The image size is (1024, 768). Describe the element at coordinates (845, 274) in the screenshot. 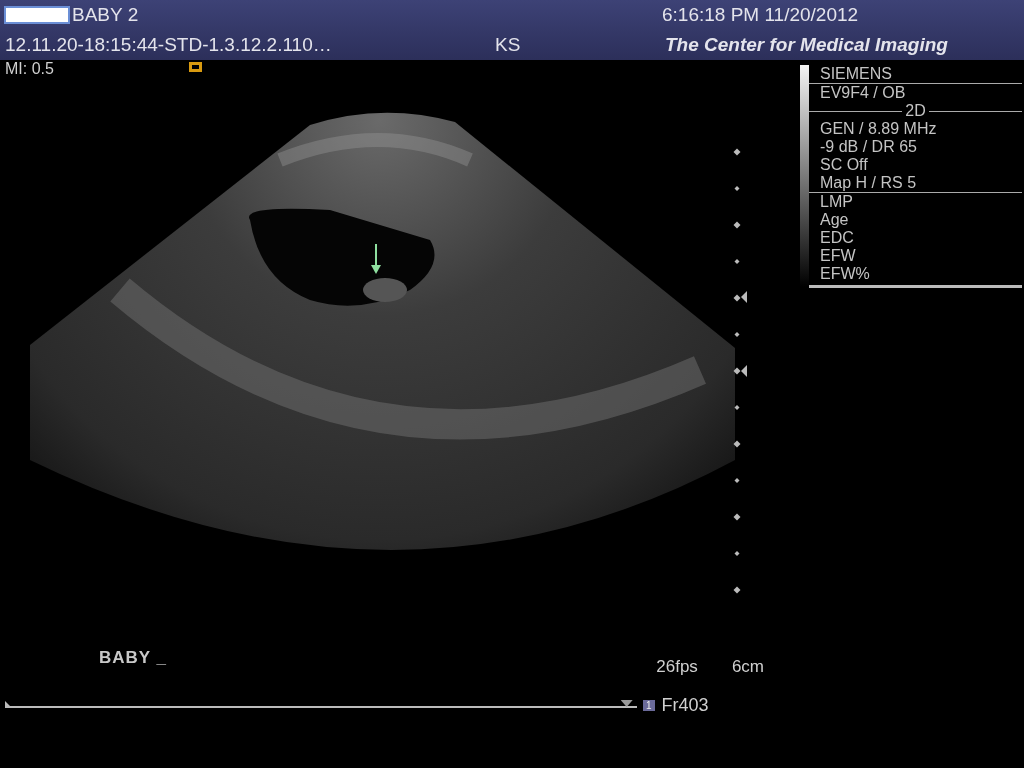

I see `ob-field-label: EFW%` at that location.